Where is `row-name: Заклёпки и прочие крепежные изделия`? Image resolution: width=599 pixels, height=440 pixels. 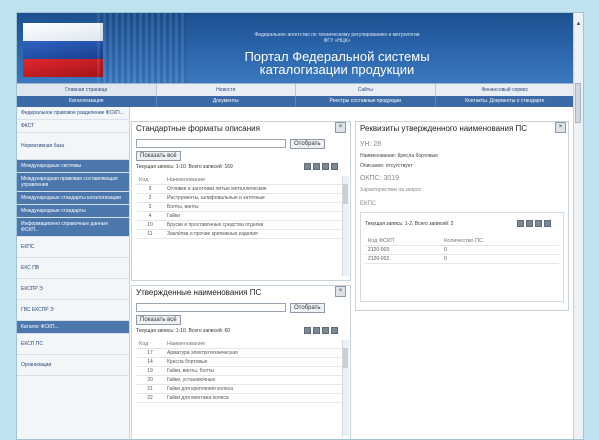 row-name: Заклёпки и прочие крепежные изделия is located at coordinates (253, 234).